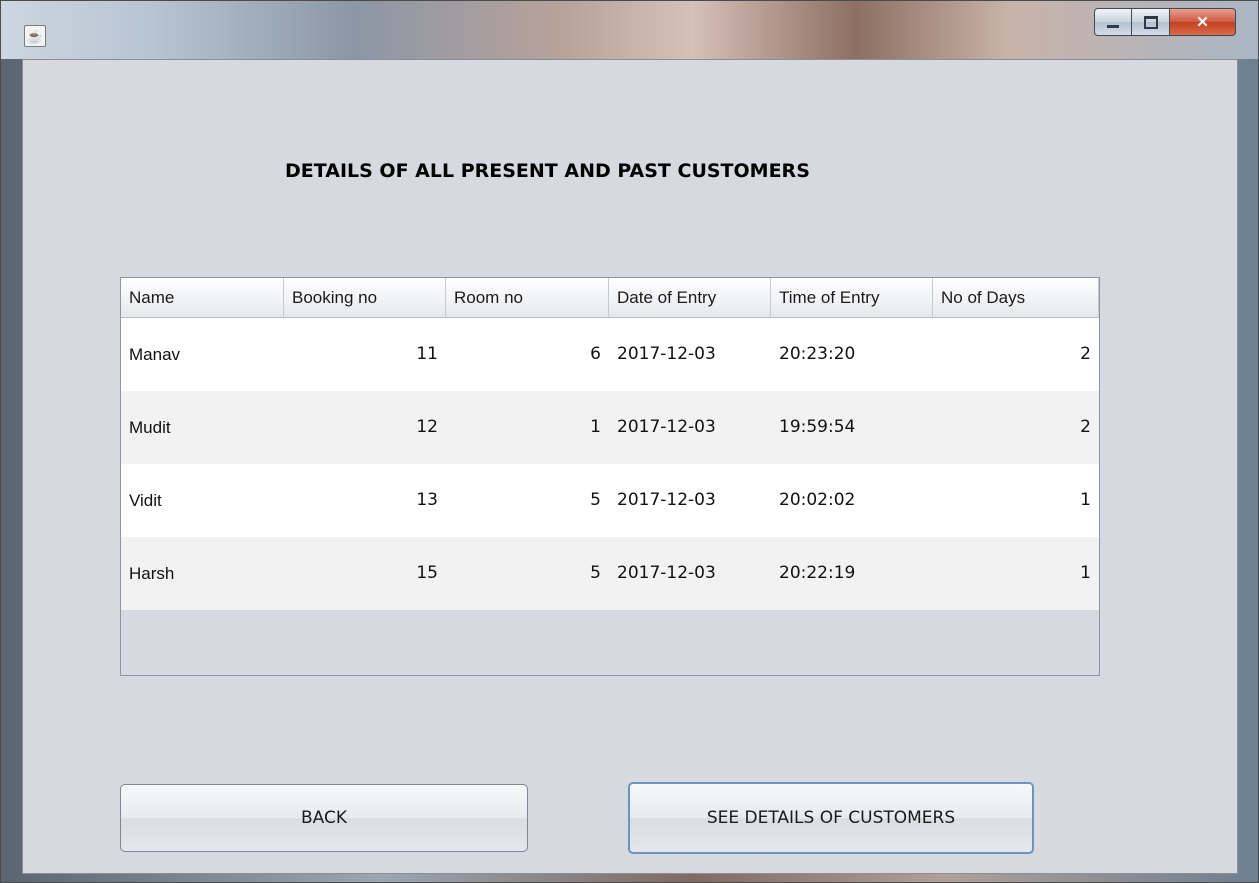 Image resolution: width=1259 pixels, height=883 pixels. Describe the element at coordinates (145, 500) in the screenshot. I see `cell-name: Vidit` at that location.